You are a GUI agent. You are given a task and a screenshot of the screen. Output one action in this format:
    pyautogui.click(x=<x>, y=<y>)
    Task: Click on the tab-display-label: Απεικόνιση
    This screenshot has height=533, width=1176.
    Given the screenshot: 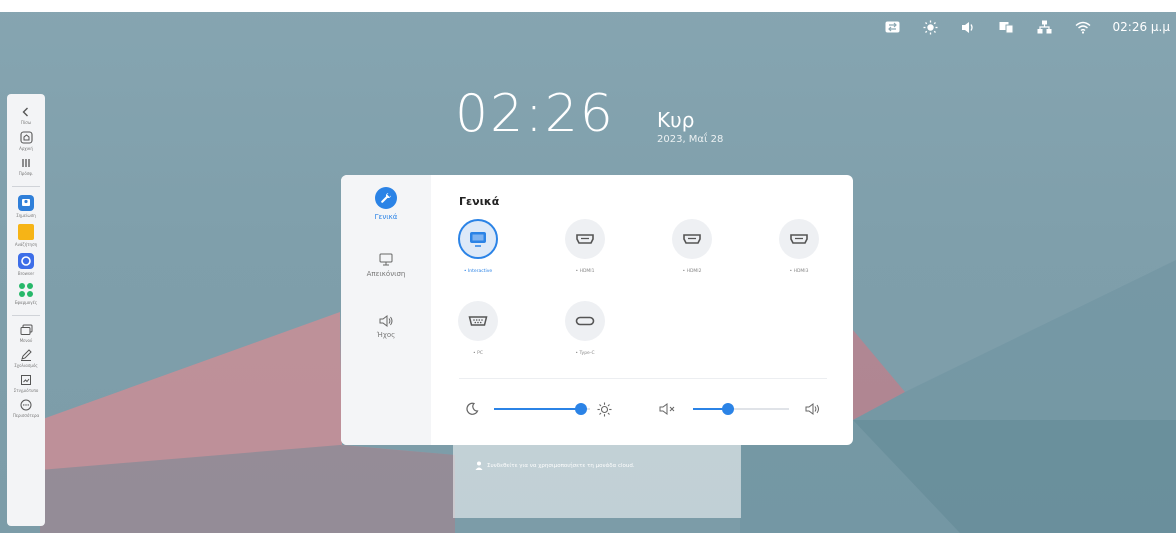 What is the action you would take?
    pyautogui.click(x=386, y=274)
    